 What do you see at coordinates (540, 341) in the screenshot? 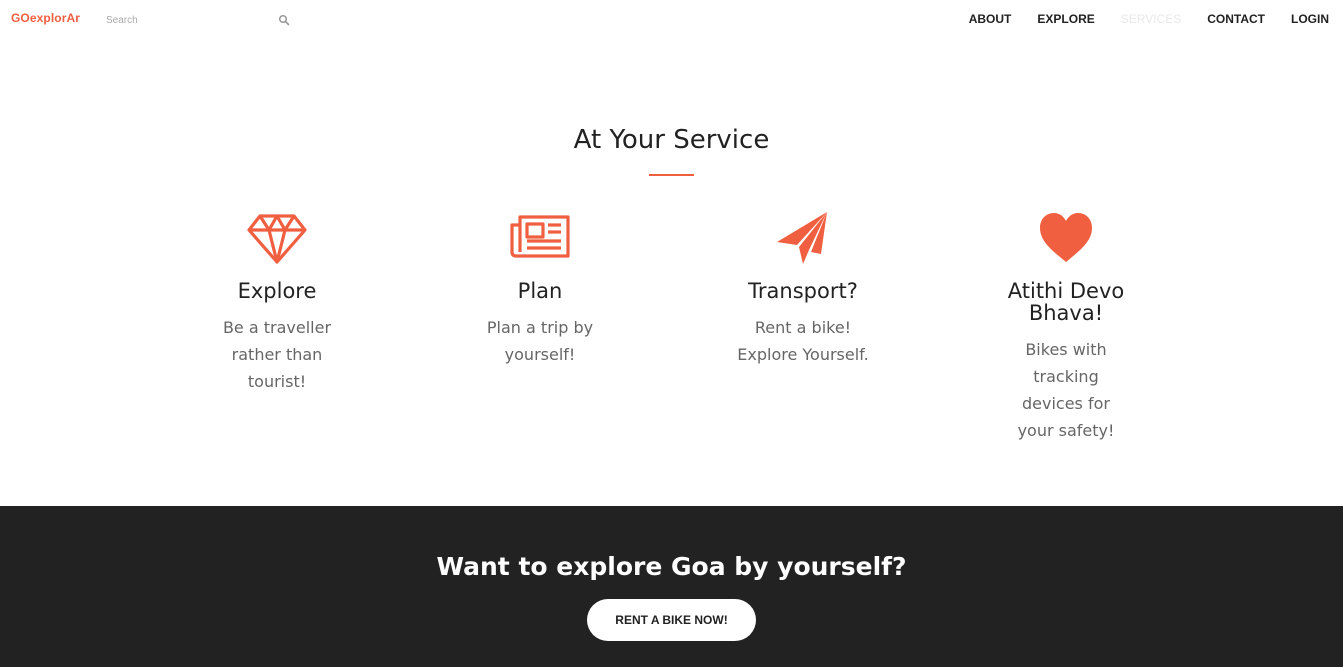
I see `service-description: Plan a trip by yourself!` at bounding box center [540, 341].